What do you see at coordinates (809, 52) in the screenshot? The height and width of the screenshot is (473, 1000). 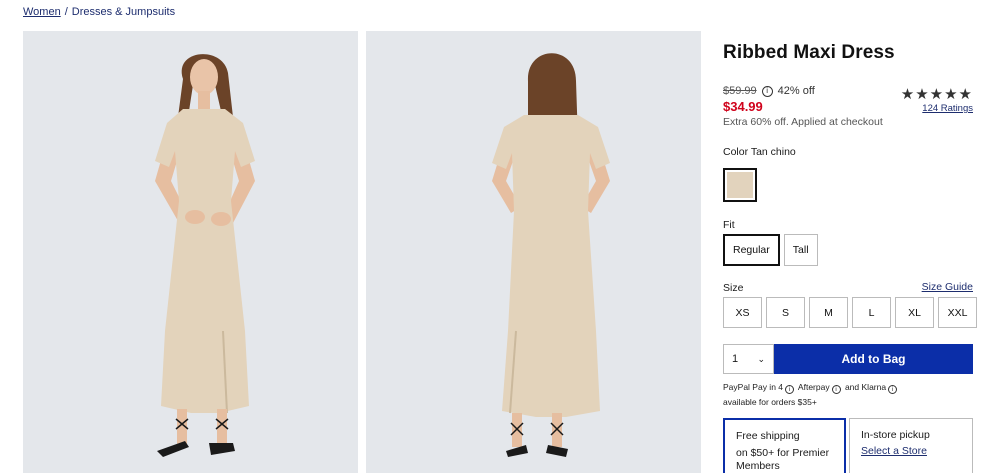 I see `product-title: Ribbed Maxi Dress` at bounding box center [809, 52].